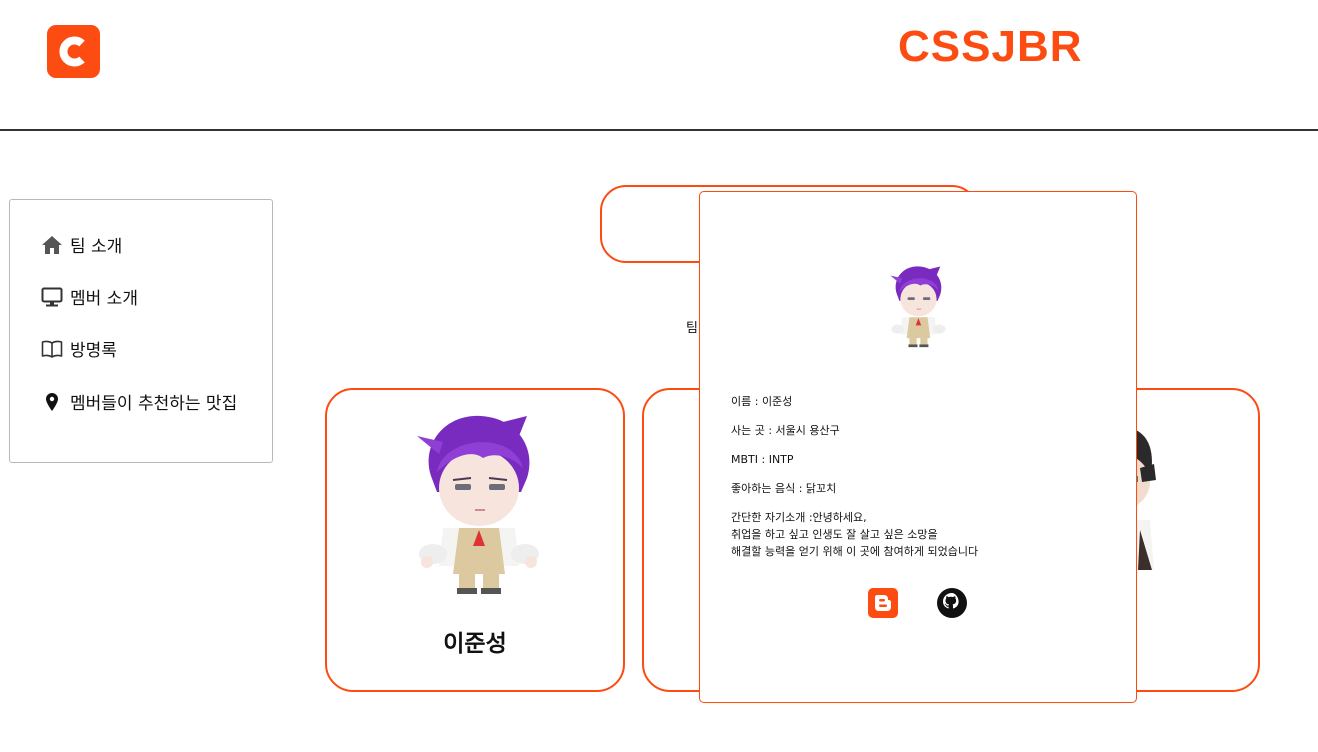  What do you see at coordinates (762, 401) in the screenshot?
I see `member-name-line: 이름 : 이준성` at bounding box center [762, 401].